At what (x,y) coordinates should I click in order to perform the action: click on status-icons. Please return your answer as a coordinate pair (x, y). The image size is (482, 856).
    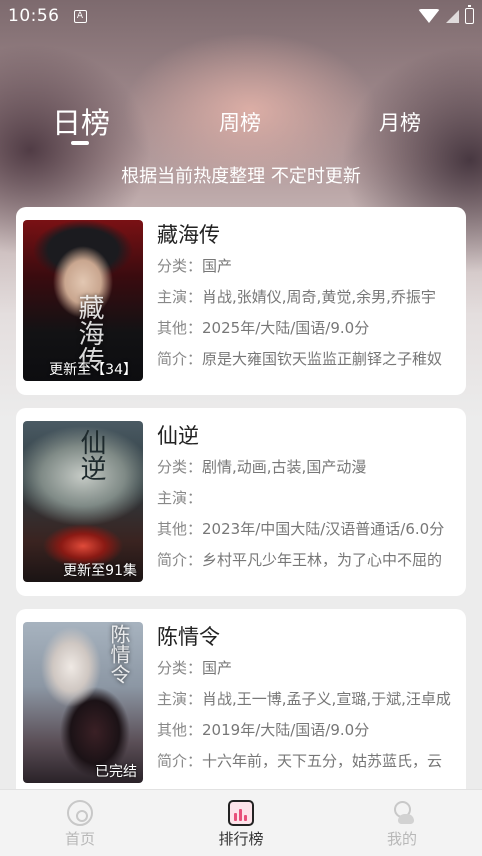
    Looking at the image, I should click on (446, 14).